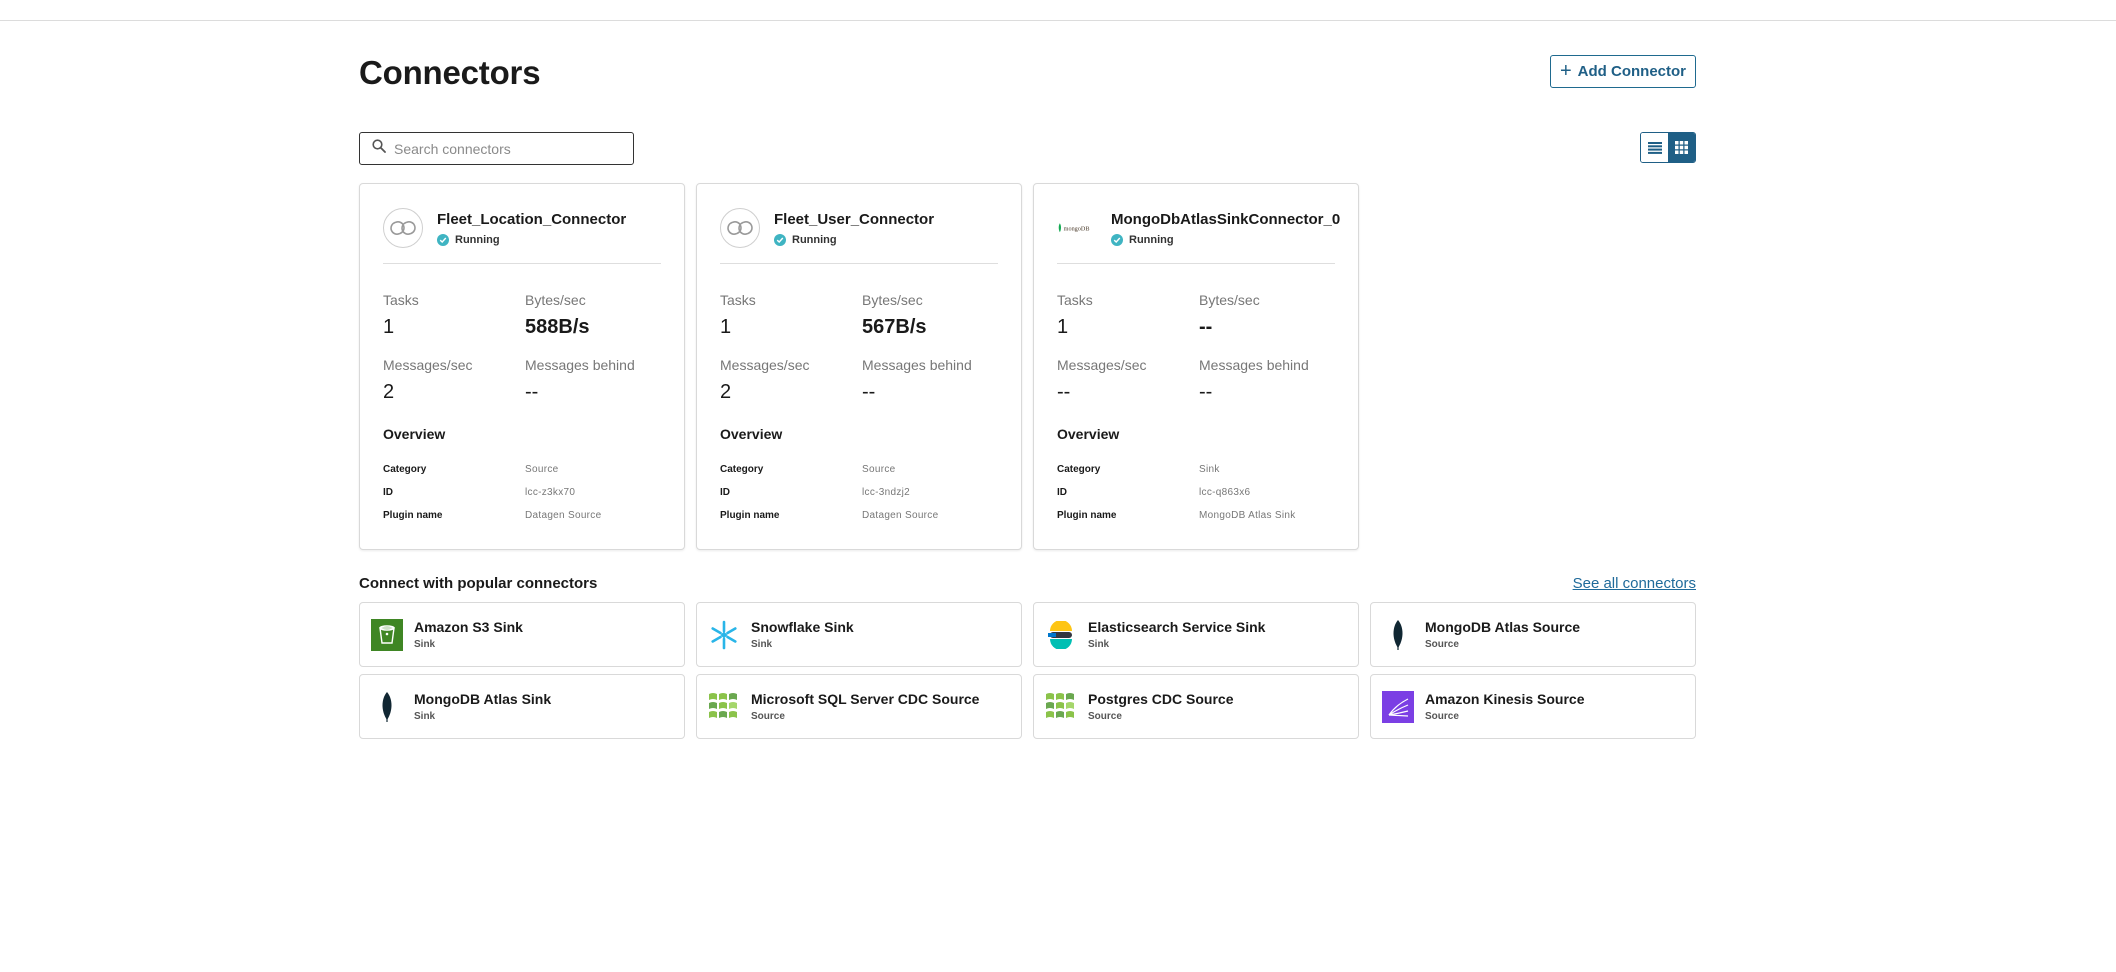 The width and height of the screenshot is (2116, 972). I want to click on connector-name: Fleet_Location_Connector, so click(532, 219).